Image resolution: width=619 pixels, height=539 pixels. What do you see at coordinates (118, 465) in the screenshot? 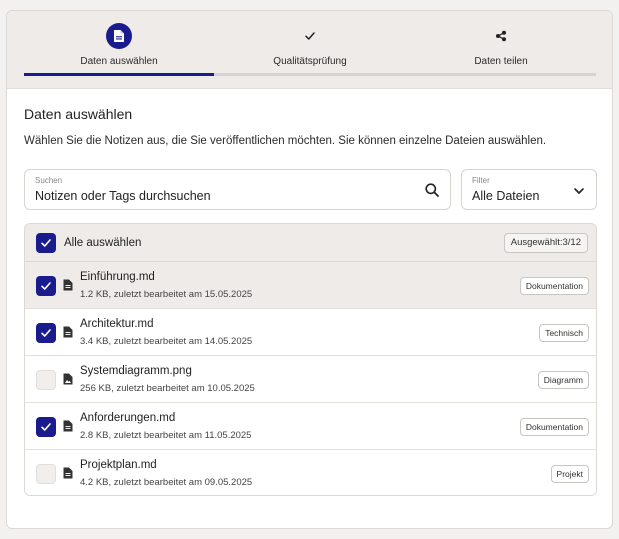
I see `file-name: Projektplan.md` at bounding box center [118, 465].